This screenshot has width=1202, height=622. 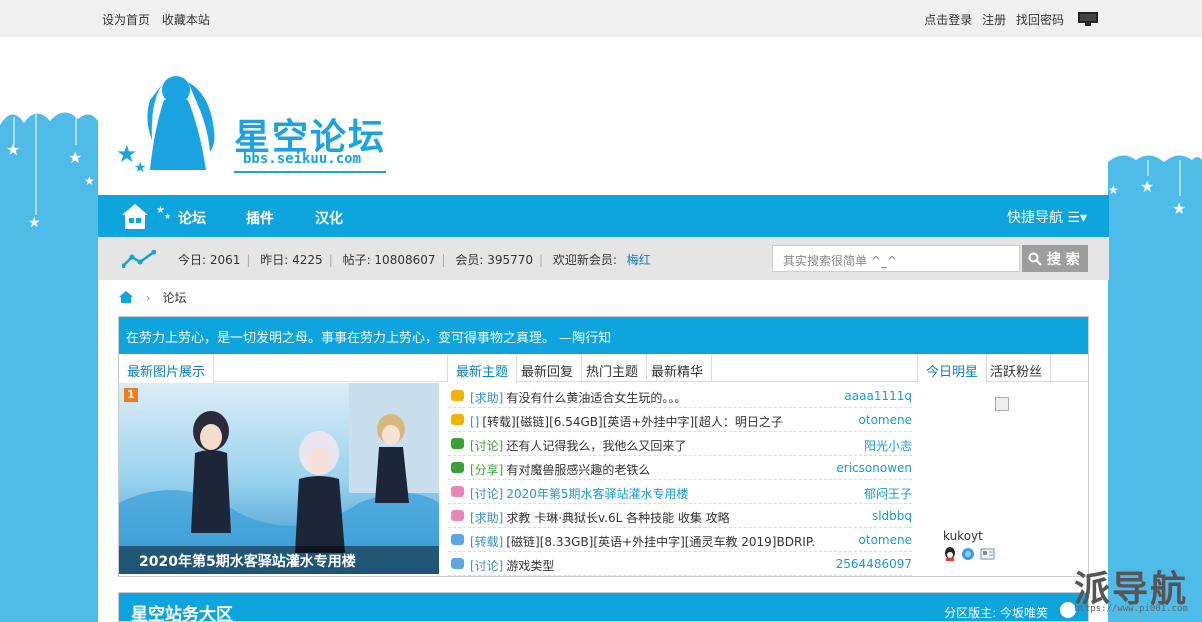 What do you see at coordinates (494, 260) in the screenshot?
I see `stat-members: 会员: 395770` at bounding box center [494, 260].